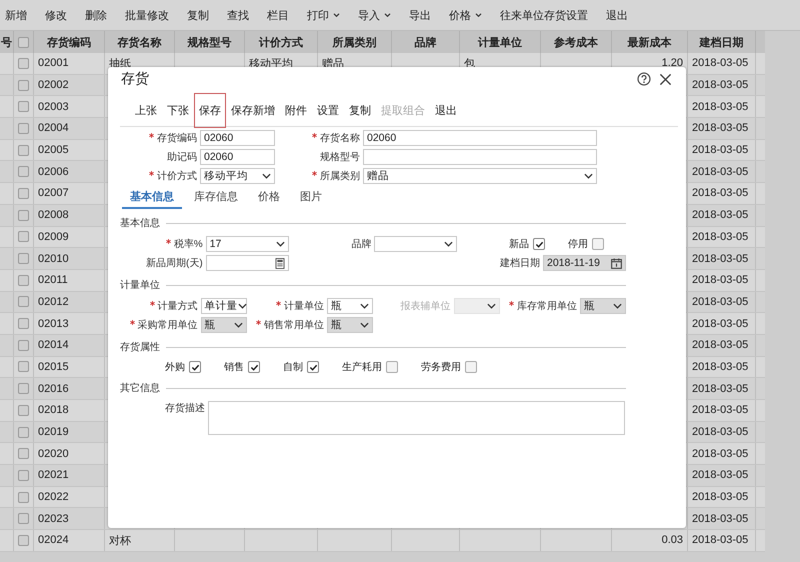  What do you see at coordinates (441, 367) in the screenshot?
I see `checkbox-label: 劳务费用` at bounding box center [441, 367].